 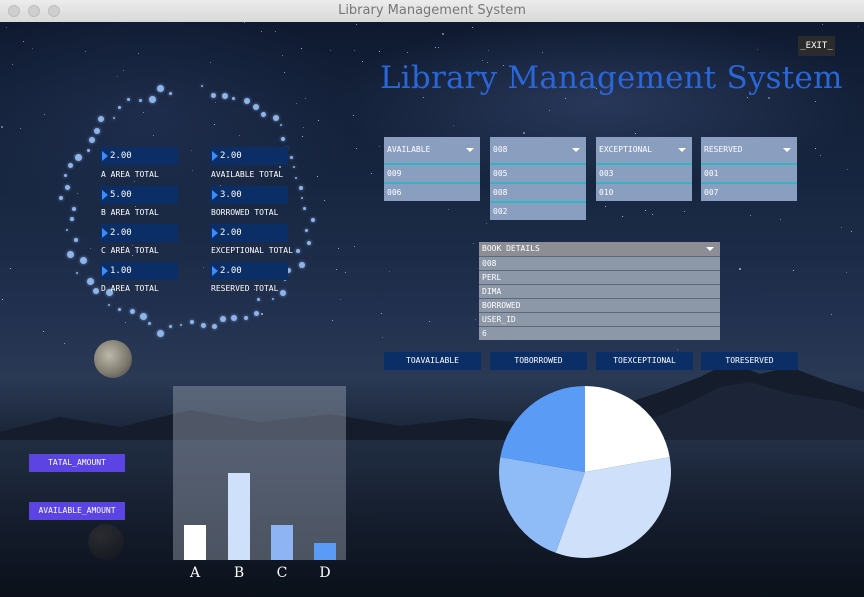 I want to click on bar-label-a: A, so click(x=195, y=573).